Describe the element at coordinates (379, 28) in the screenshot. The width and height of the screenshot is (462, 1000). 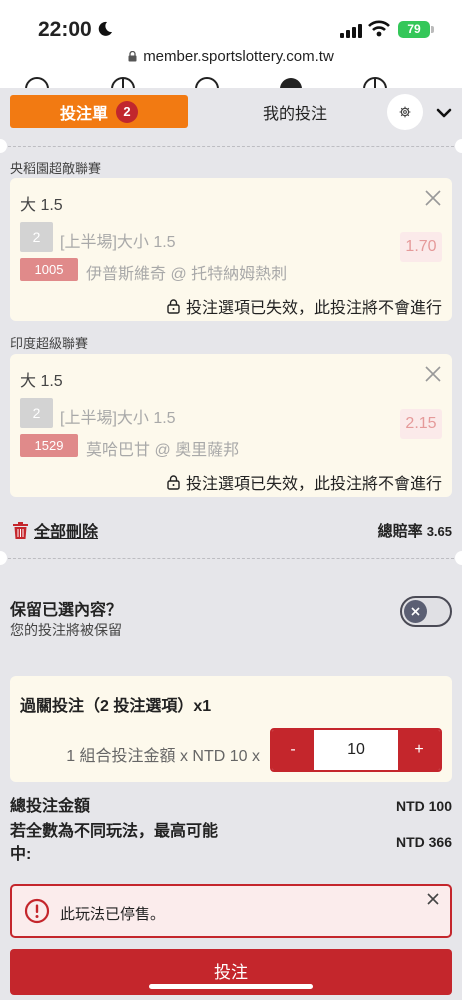
I see `wifi-icon` at that location.